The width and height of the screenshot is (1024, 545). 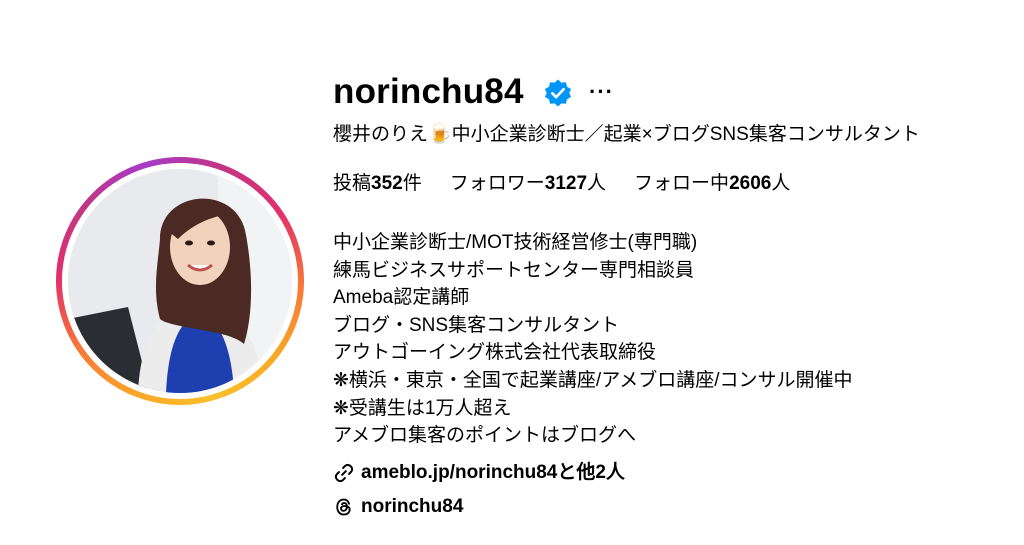 What do you see at coordinates (495, 353) in the screenshot?
I see `bio-line: アウトゴーイング株式会社代表取締役` at bounding box center [495, 353].